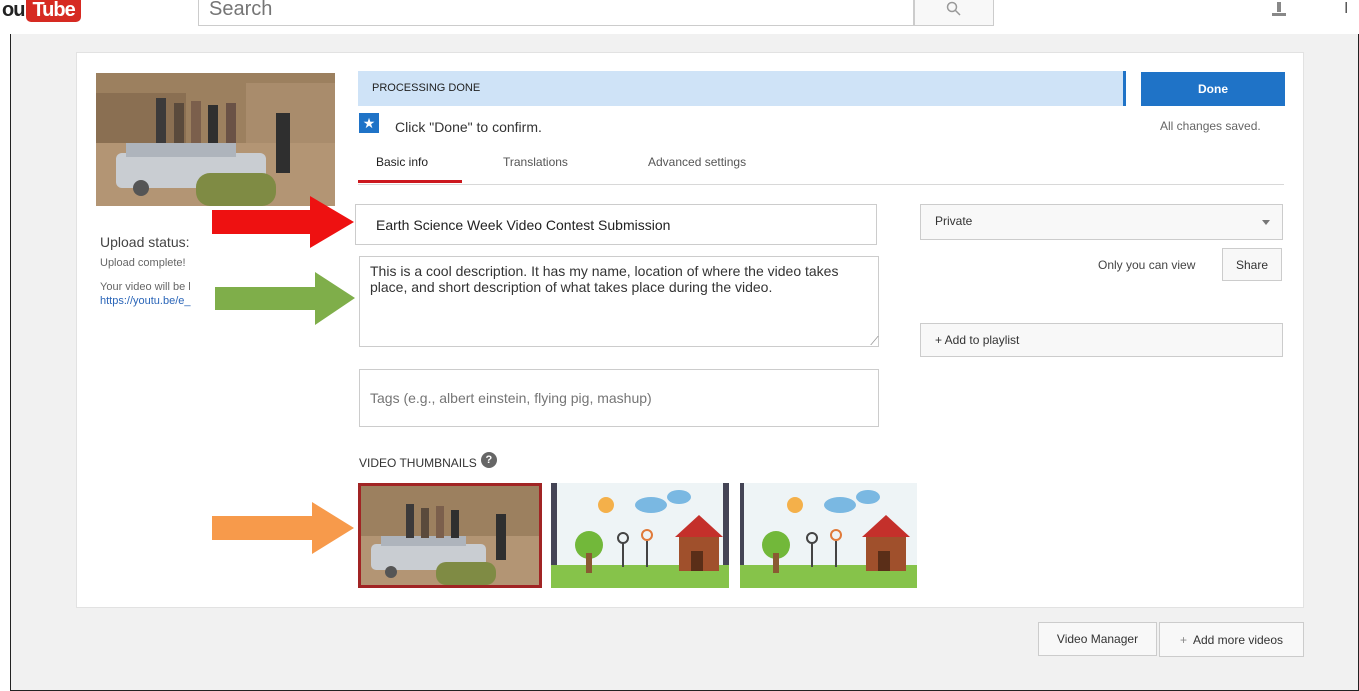 The image size is (1359, 691). I want to click on arrow-description-shape, so click(285, 298).